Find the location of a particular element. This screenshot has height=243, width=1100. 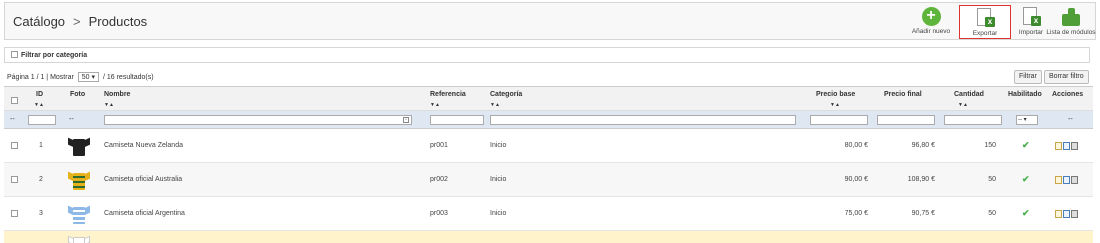

pagination-page-text: Página 1 / 1 | Mostrar is located at coordinates (40, 77).